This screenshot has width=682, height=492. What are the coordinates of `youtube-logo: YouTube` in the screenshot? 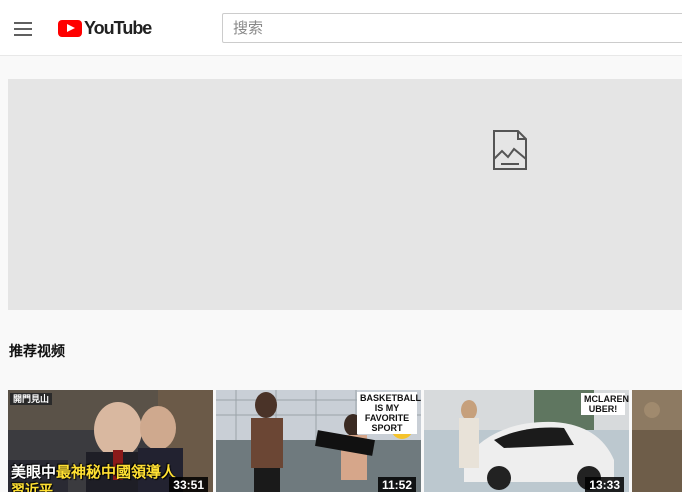 It's located at (105, 28).